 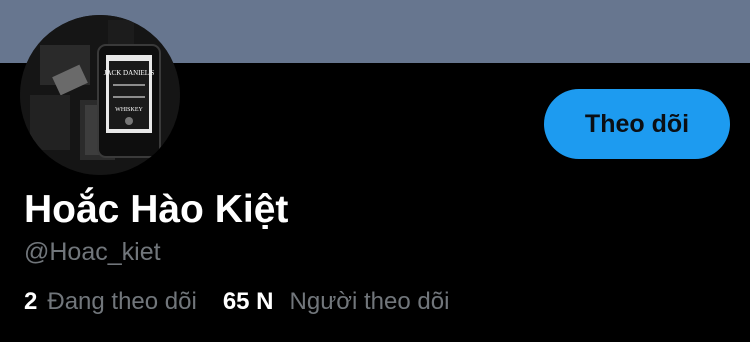 What do you see at coordinates (31, 301) in the screenshot?
I see `following-count: 2` at bounding box center [31, 301].